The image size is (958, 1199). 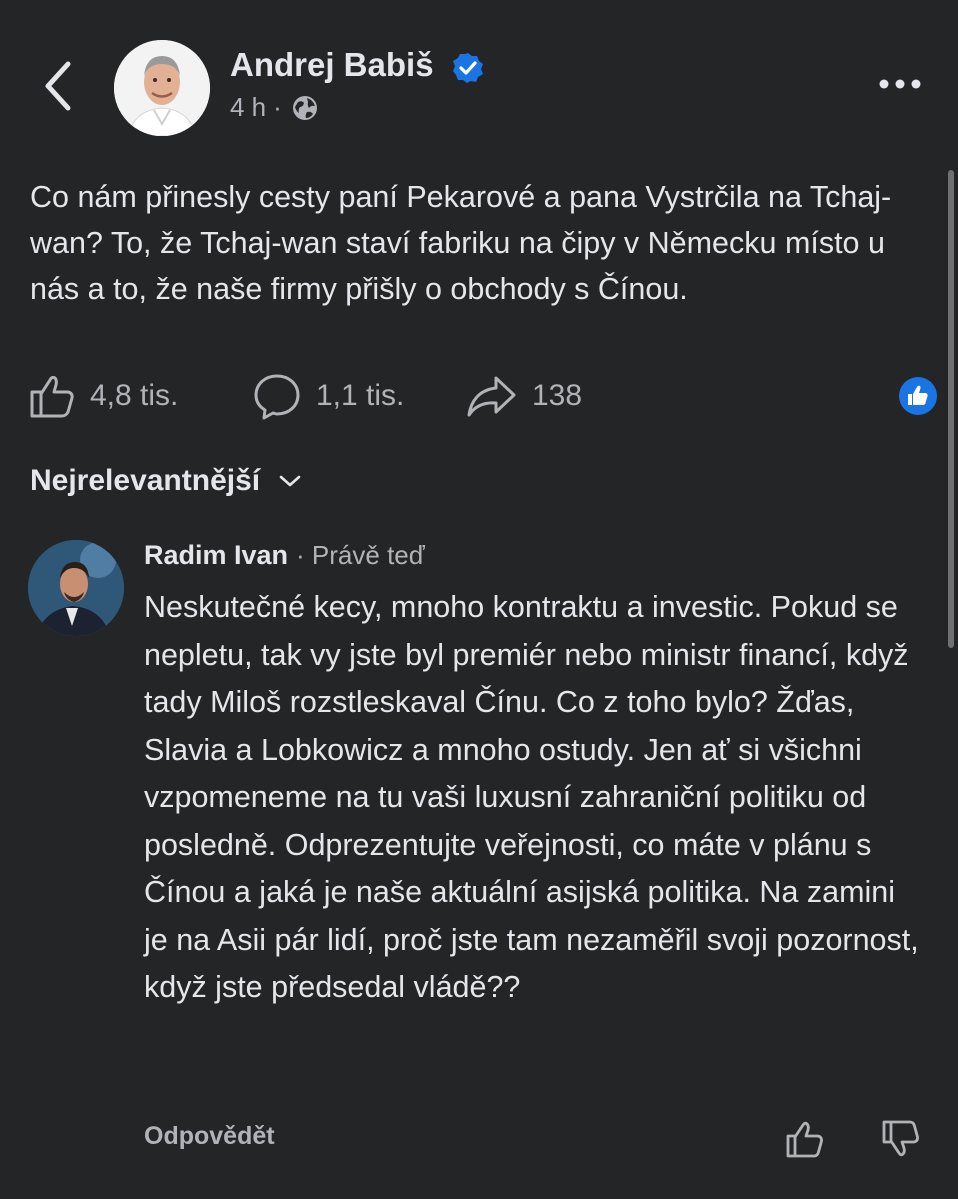 I want to click on comment-bubble-icon, so click(x=277, y=397).